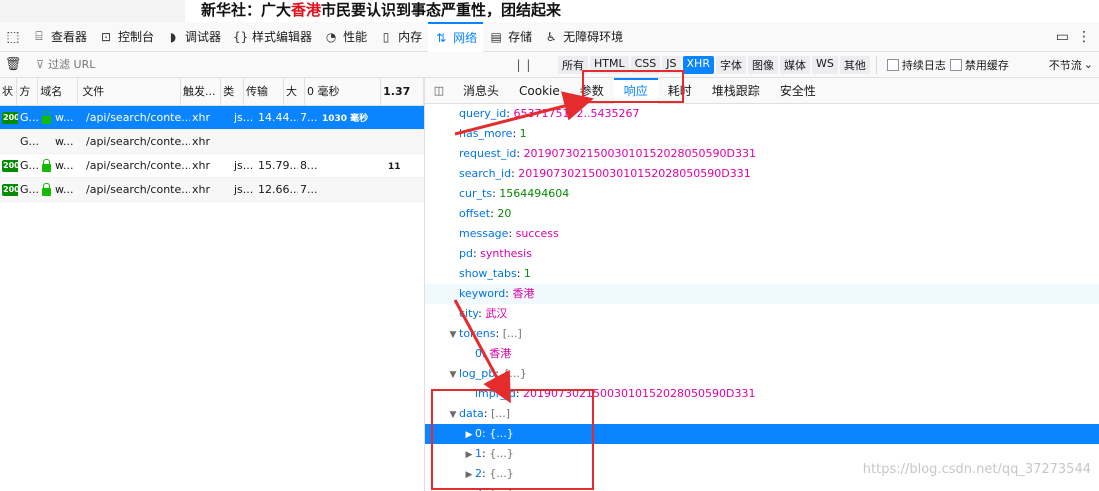  What do you see at coordinates (762, 274) in the screenshot?
I see `json-row: show_tabs: 1` at bounding box center [762, 274].